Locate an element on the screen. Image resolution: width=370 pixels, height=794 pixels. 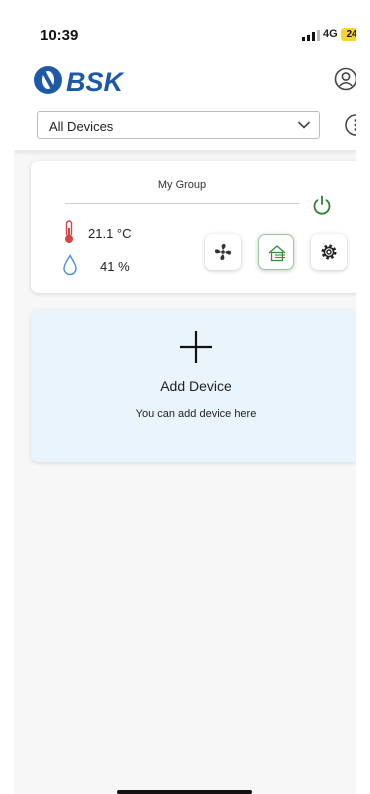
battery-indicator: 24 is located at coordinates (348, 34).